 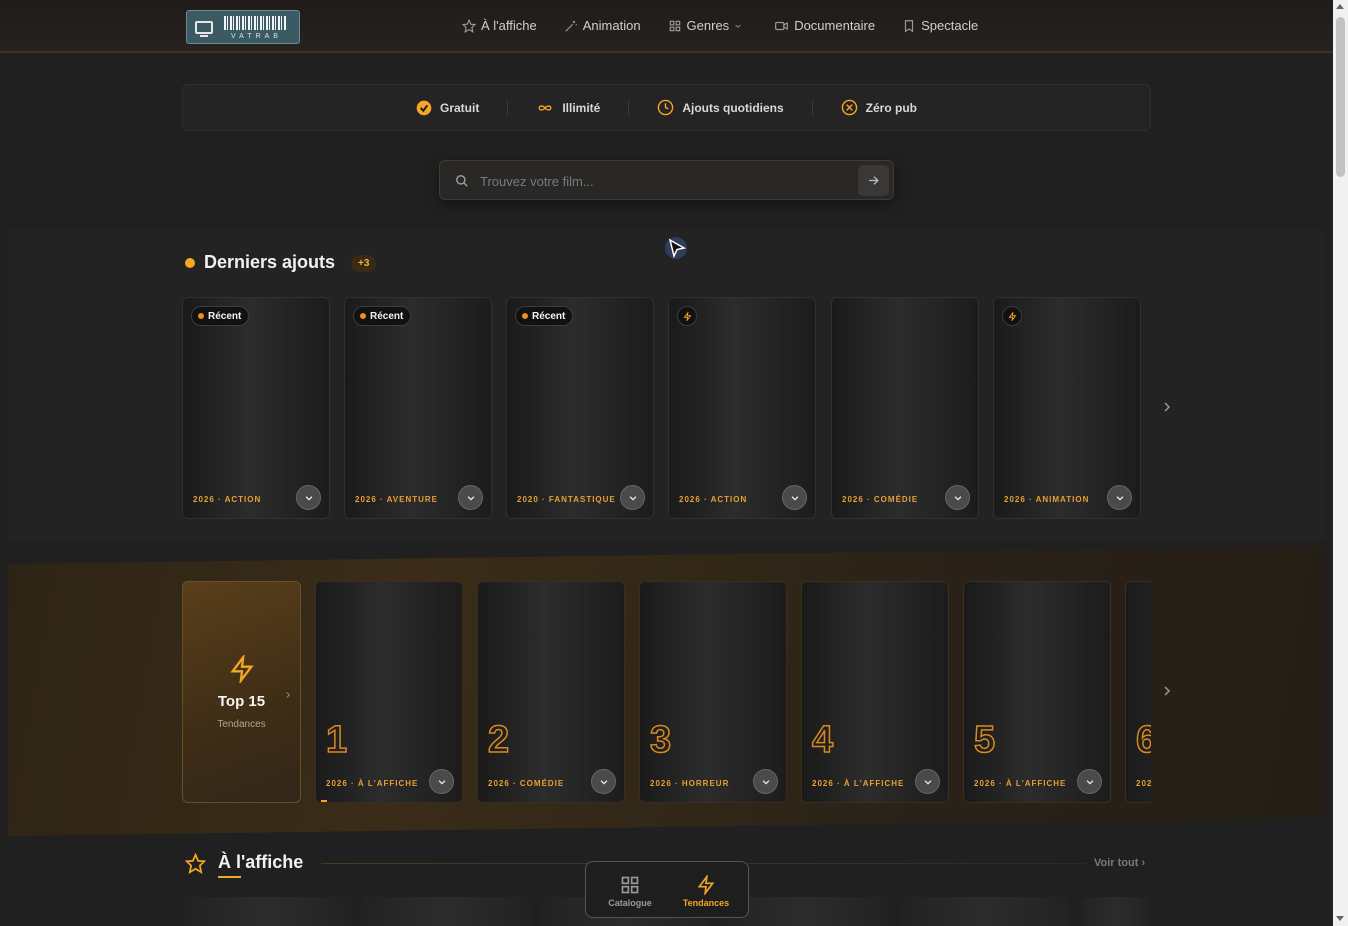 I want to click on search-submit-button, so click(x=873, y=180).